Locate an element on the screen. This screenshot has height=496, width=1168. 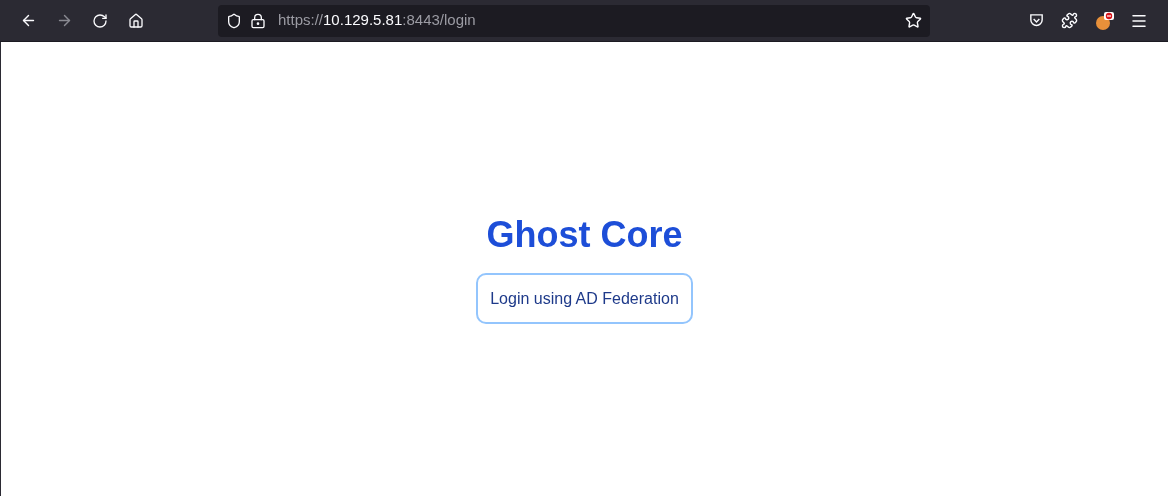
bookmark-star-icon is located at coordinates (913, 20).